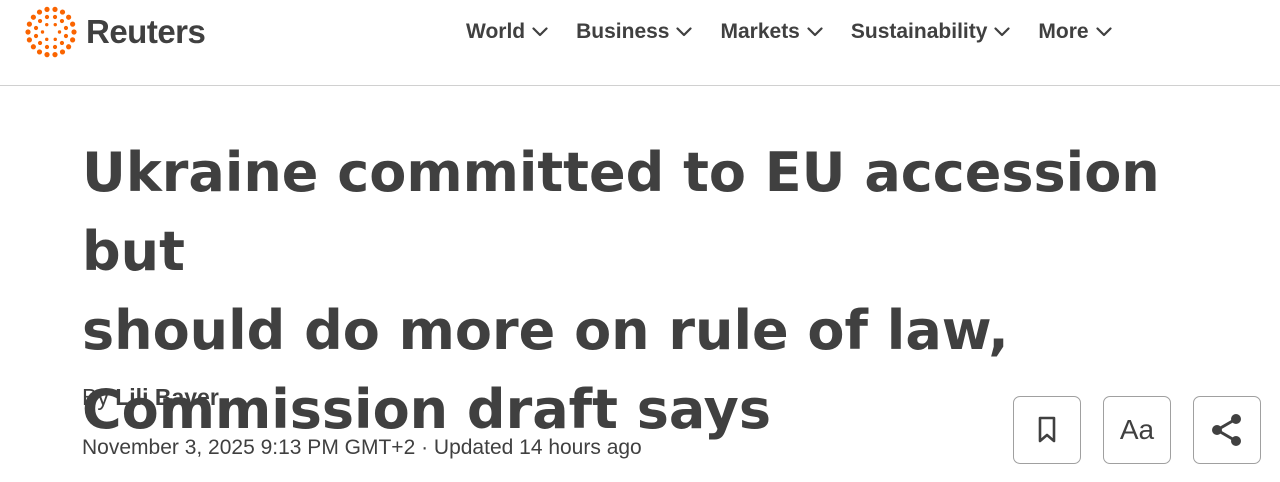 This screenshot has width=1280, height=482. I want to click on nav-item-label: World, so click(496, 31).